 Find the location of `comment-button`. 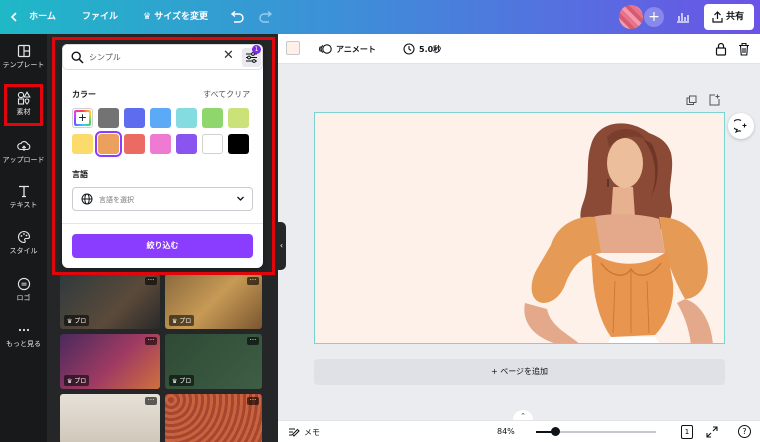

comment-button is located at coordinates (741, 126).